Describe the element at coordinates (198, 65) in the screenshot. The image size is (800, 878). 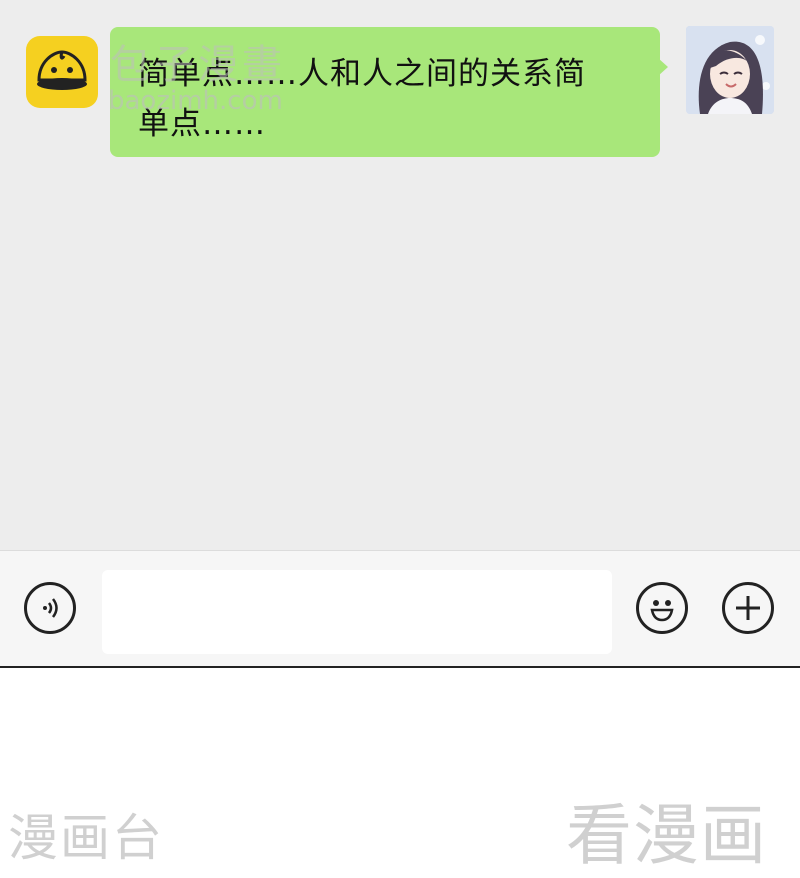
I see `site-watermark: 包子漫畫` at that location.